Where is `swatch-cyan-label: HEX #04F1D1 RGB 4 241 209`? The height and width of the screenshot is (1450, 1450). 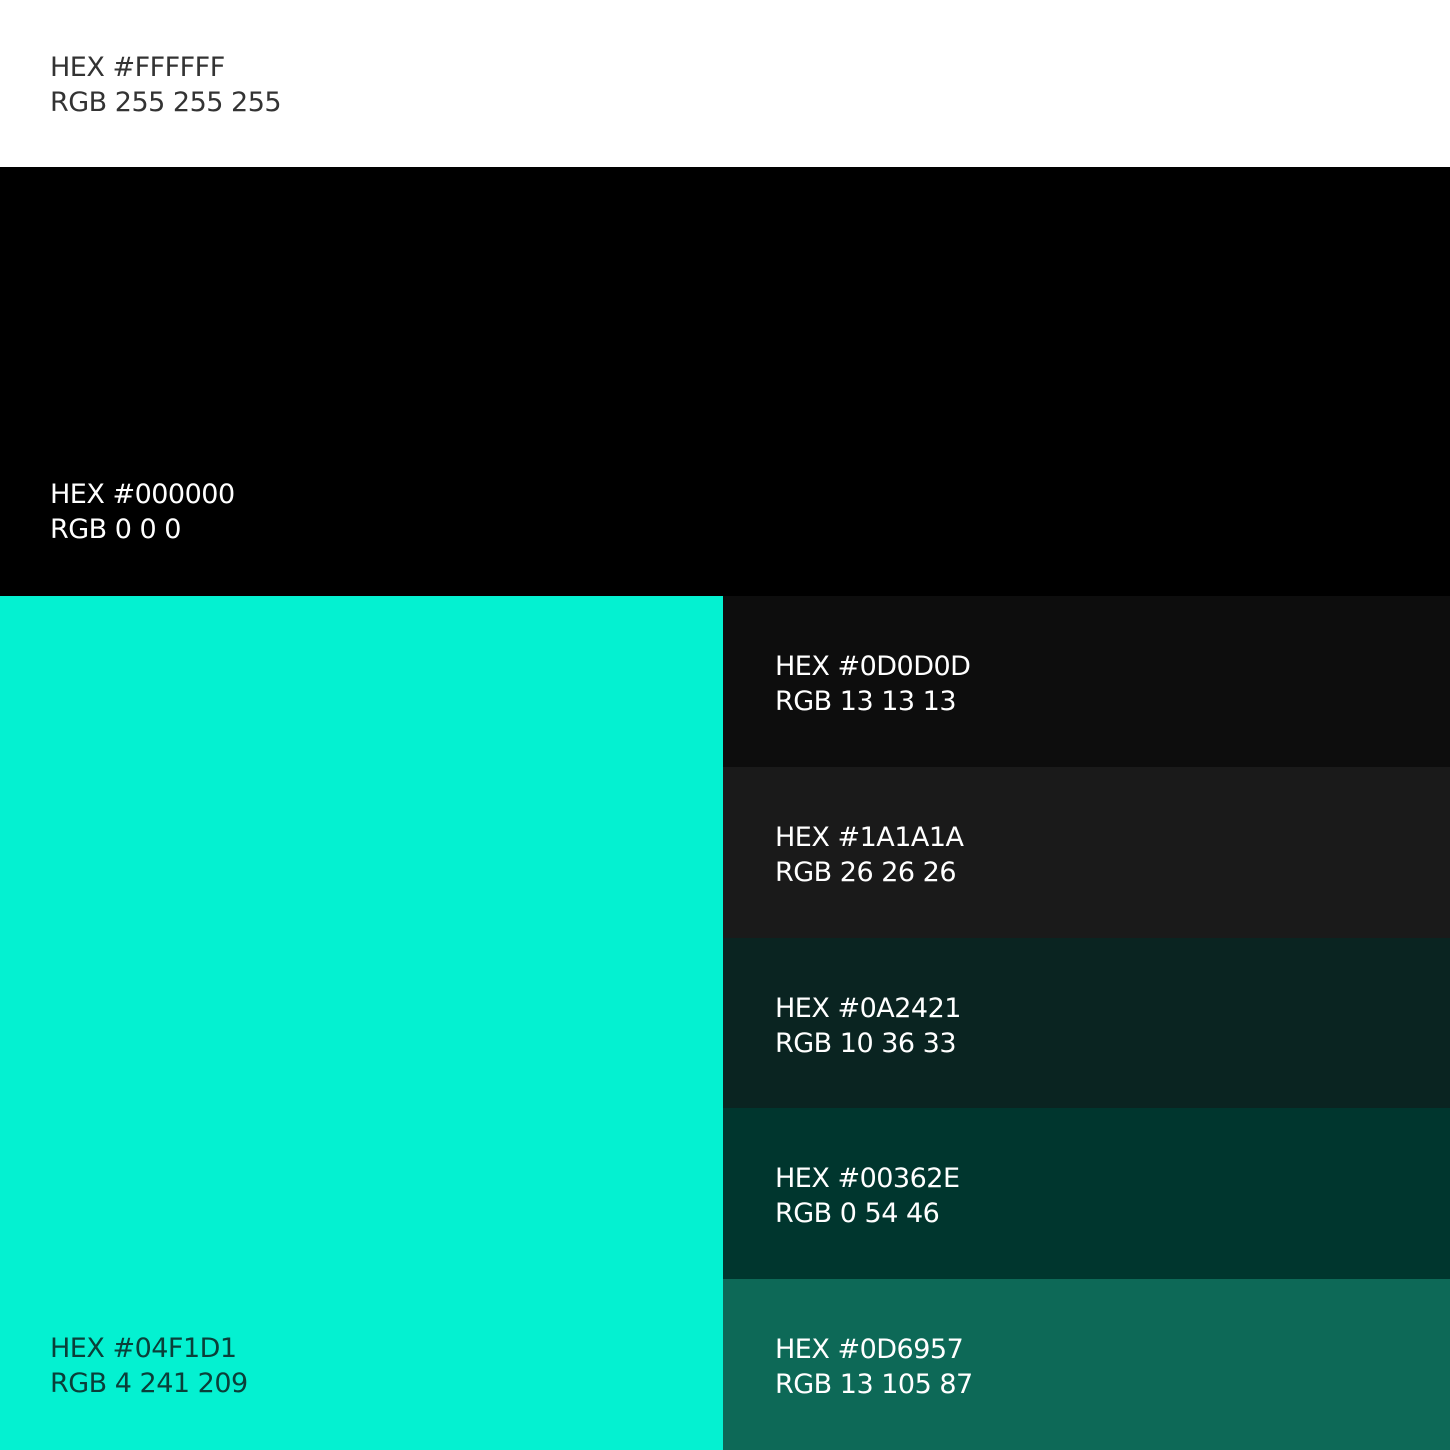
swatch-cyan-label: HEX #04F1D1 RGB 4 241 209 is located at coordinates (149, 1366).